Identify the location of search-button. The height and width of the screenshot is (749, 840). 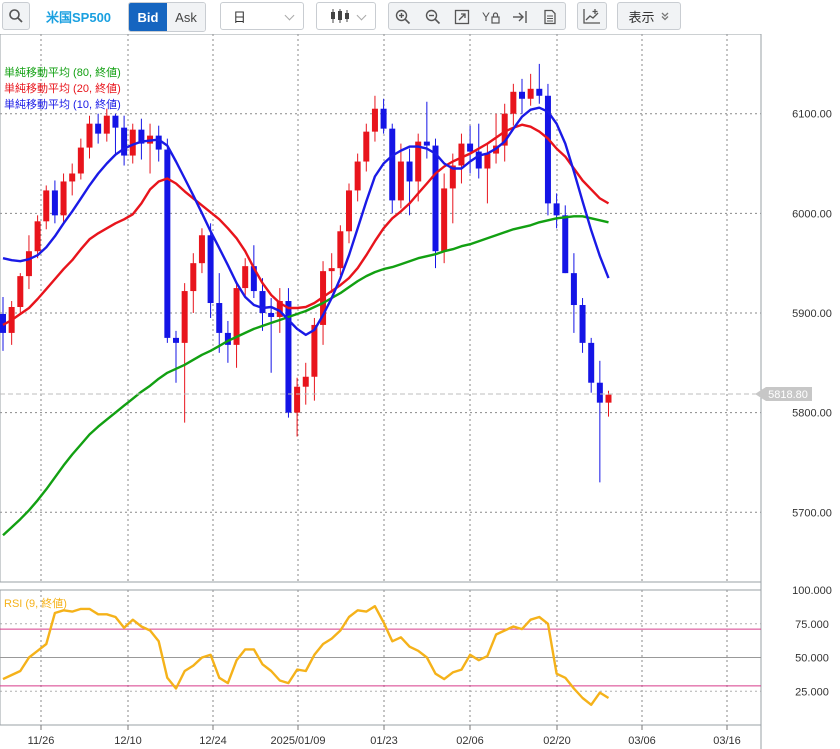
(16, 16).